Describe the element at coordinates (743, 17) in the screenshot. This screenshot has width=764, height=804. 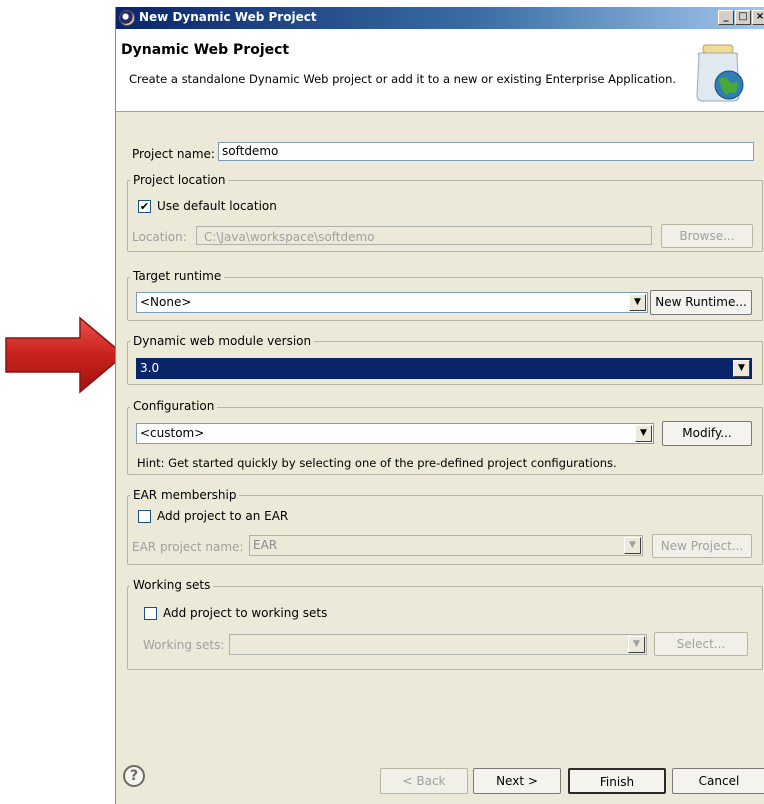
I see `maximize-button: □` at that location.